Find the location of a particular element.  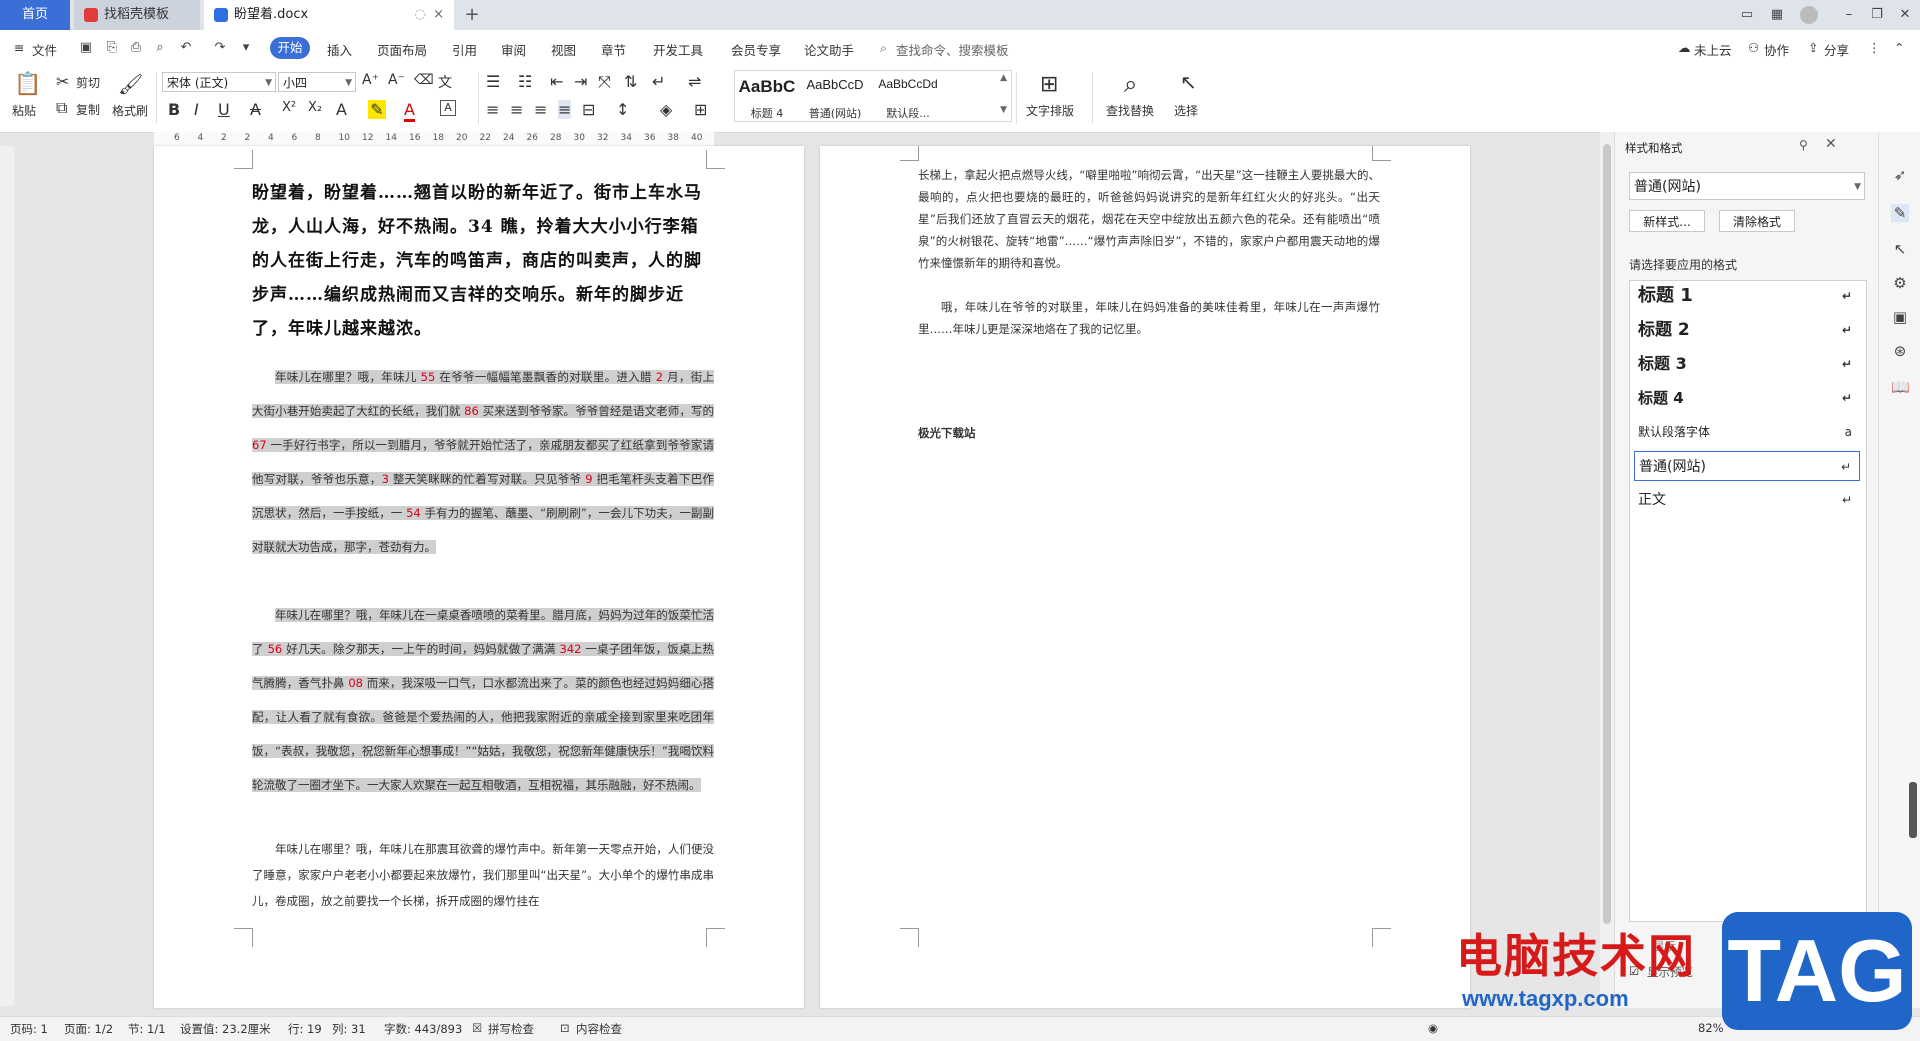

tab-find-template: 找稻壳模板 is located at coordinates (137, 15).